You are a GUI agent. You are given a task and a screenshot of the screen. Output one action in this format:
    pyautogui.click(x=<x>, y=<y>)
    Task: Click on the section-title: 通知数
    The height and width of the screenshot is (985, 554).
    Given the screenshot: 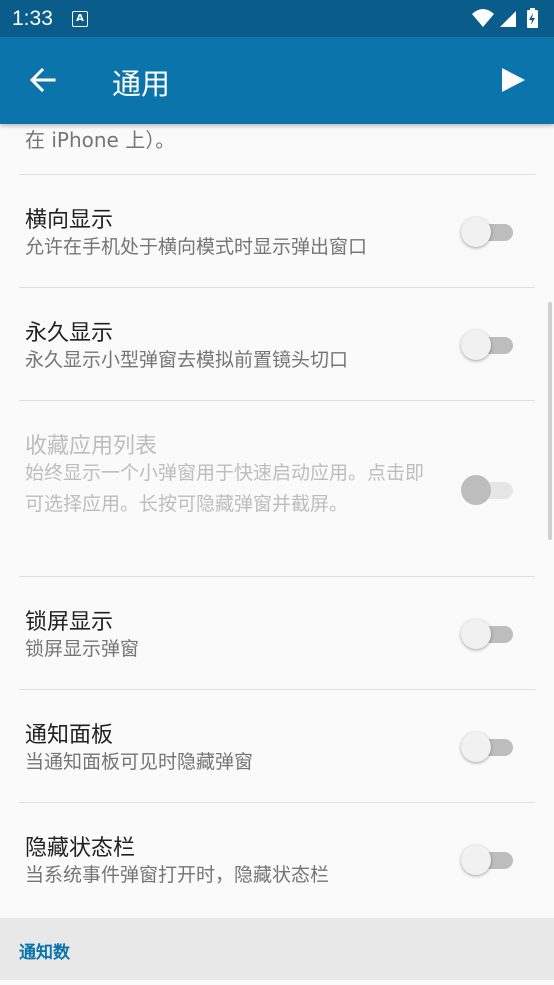 What is the action you would take?
    pyautogui.click(x=44, y=953)
    